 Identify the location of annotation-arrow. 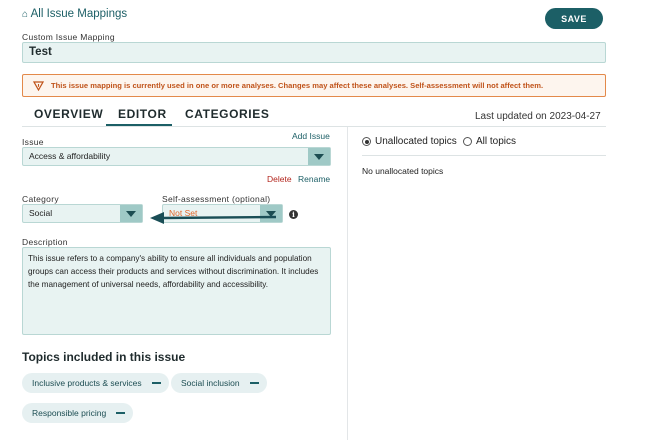
(213, 218).